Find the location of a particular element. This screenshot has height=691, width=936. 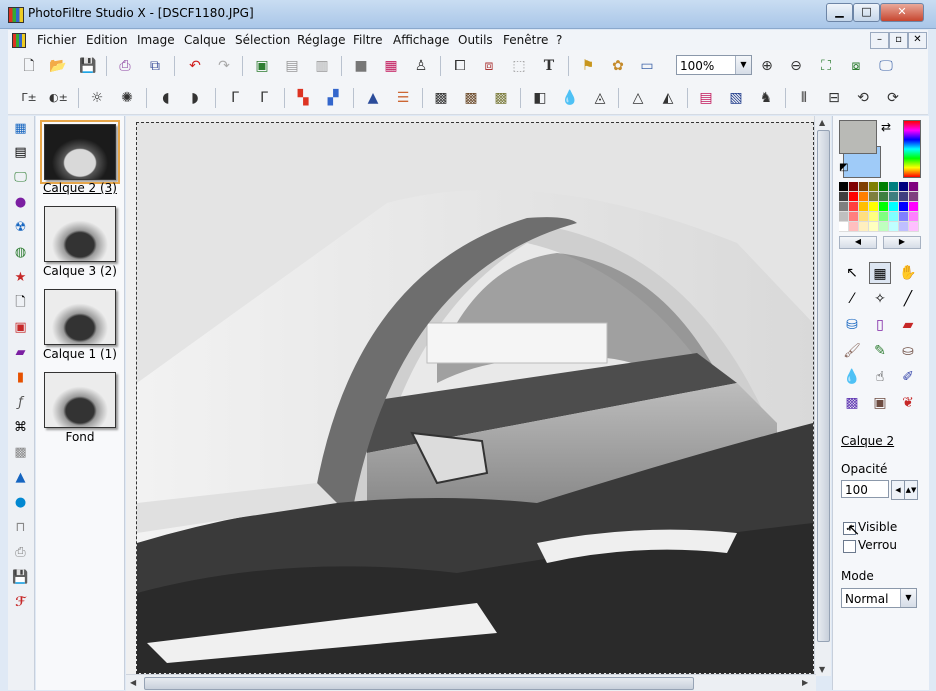

actual-size-icon: ⛶ is located at coordinates (826, 66).